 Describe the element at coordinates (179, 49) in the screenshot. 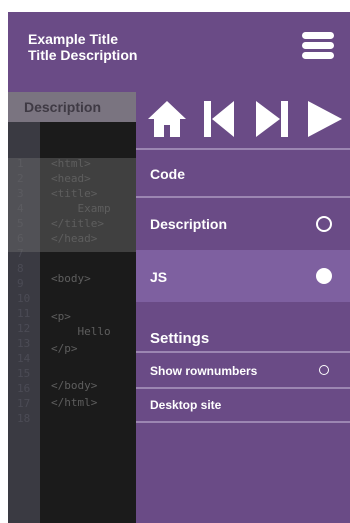

I see `header: Example Title Title Description` at that location.